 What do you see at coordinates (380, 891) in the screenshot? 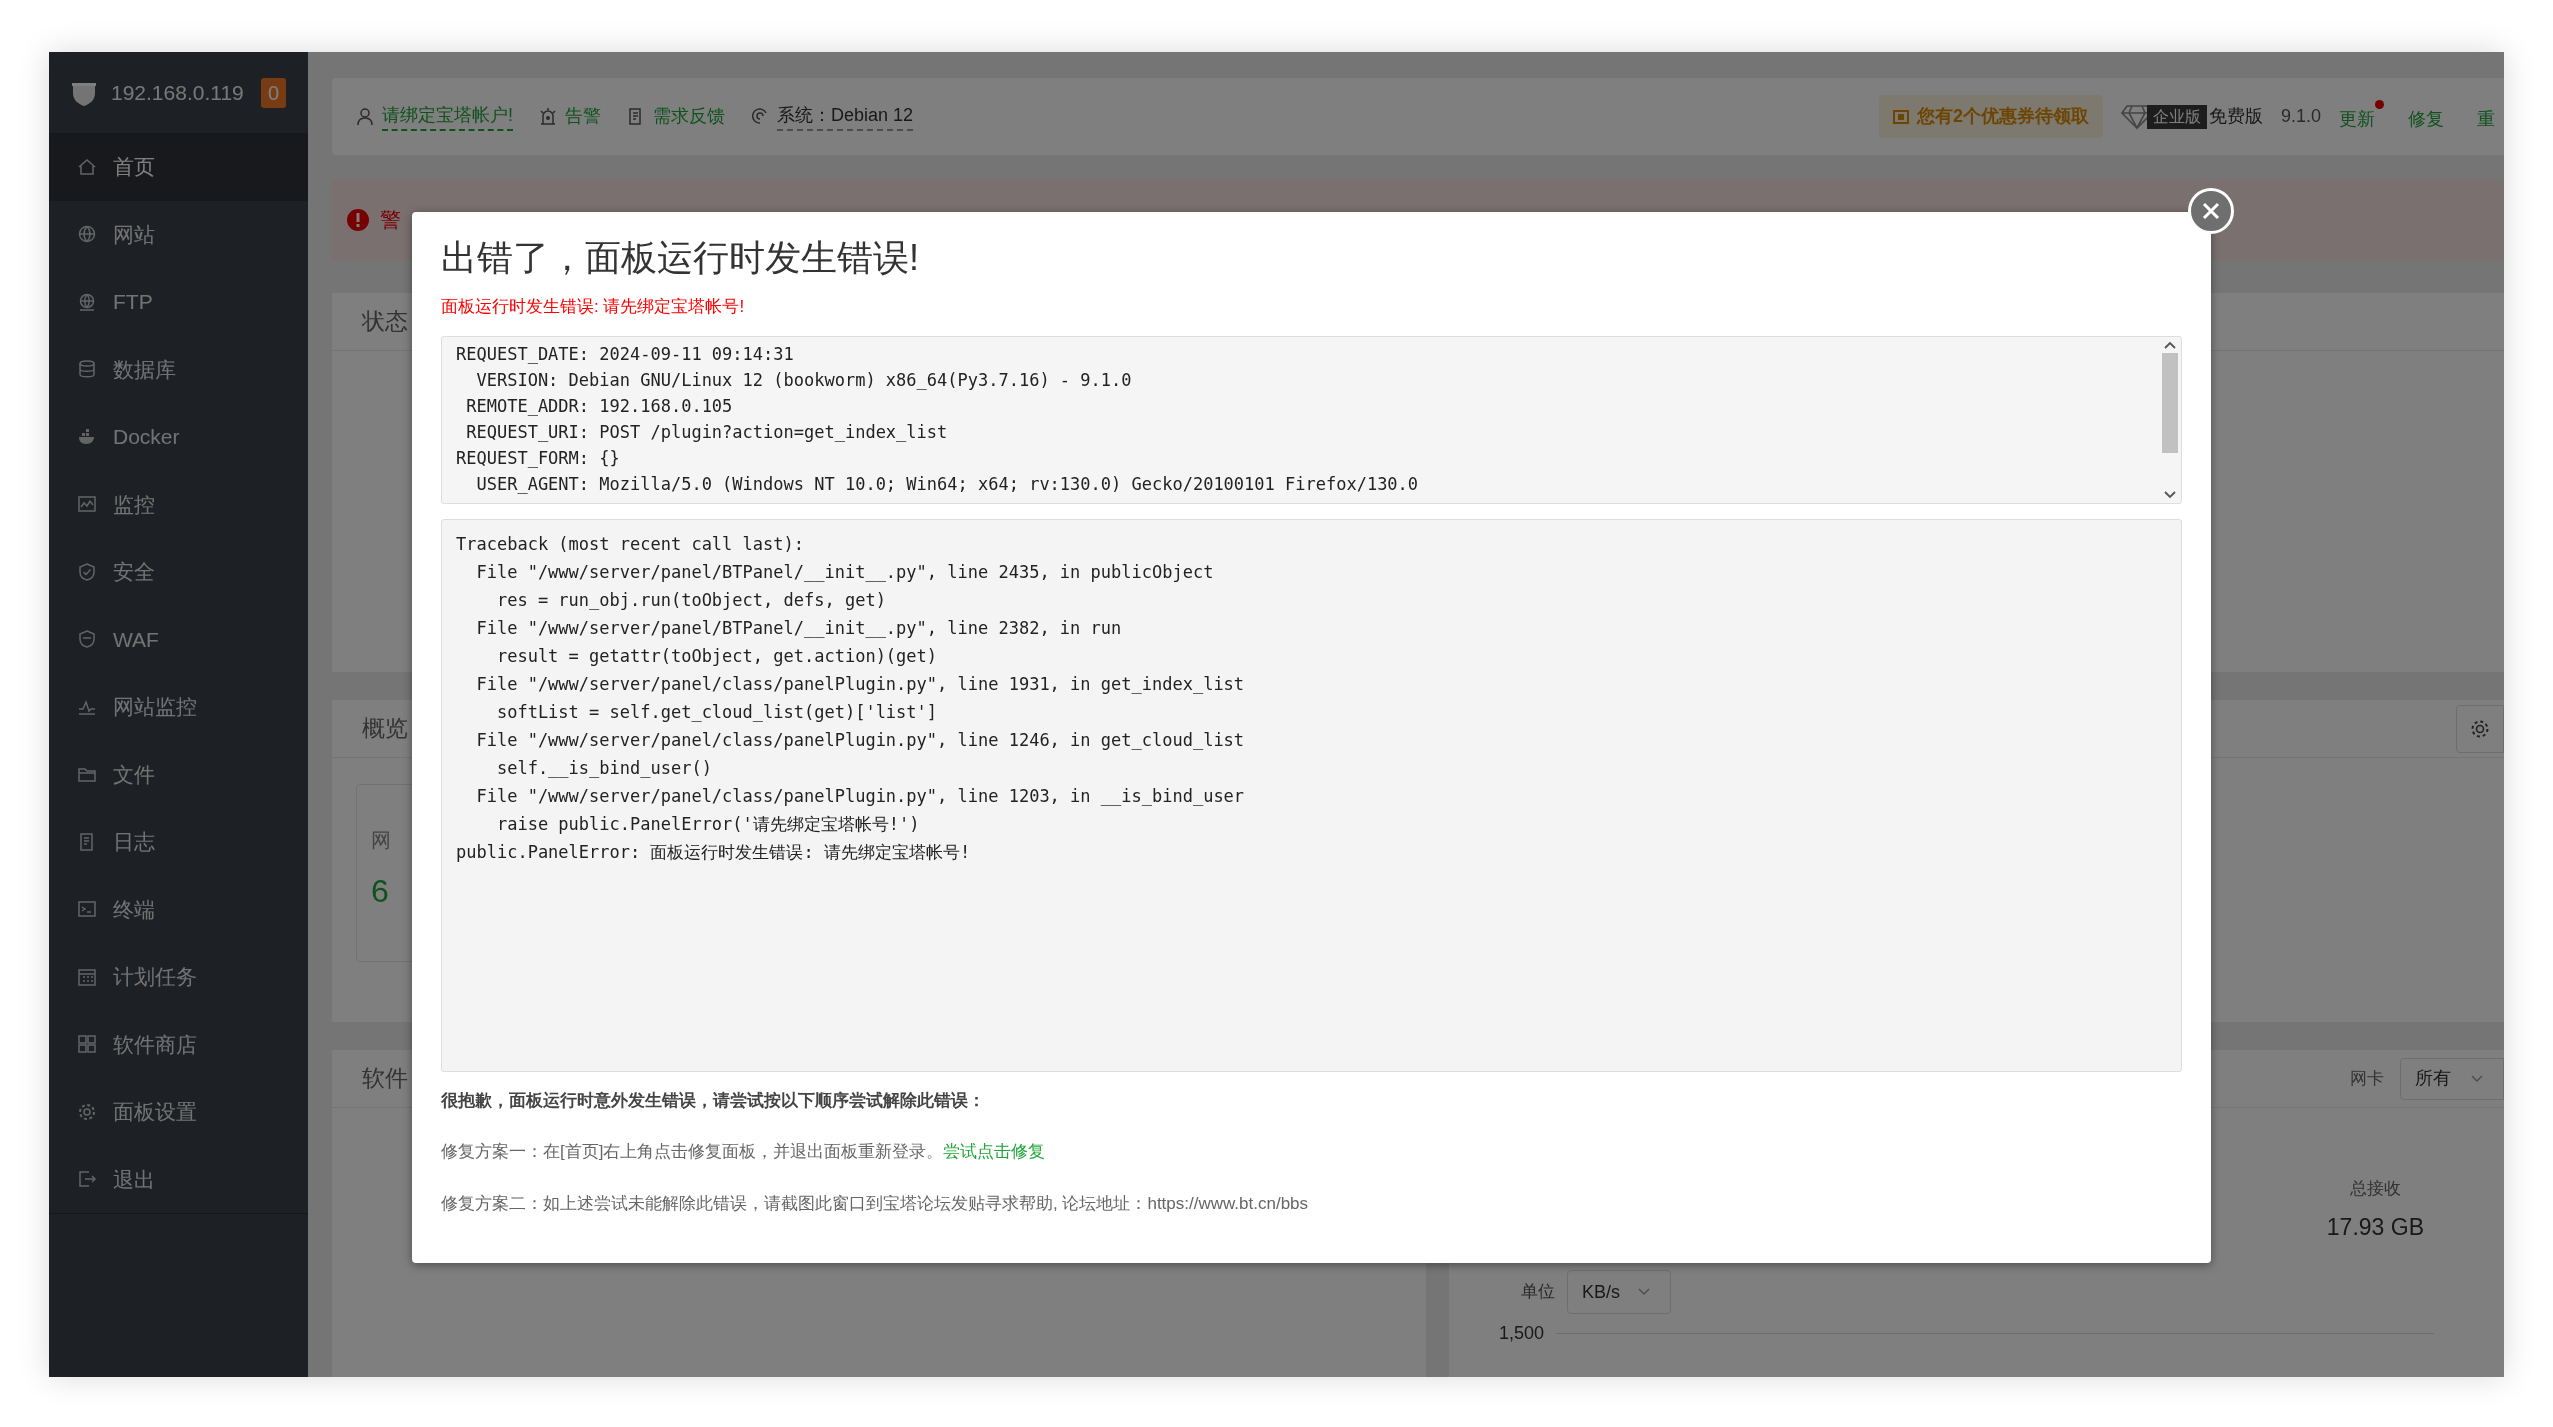
I see `stat-value: 6` at bounding box center [380, 891].